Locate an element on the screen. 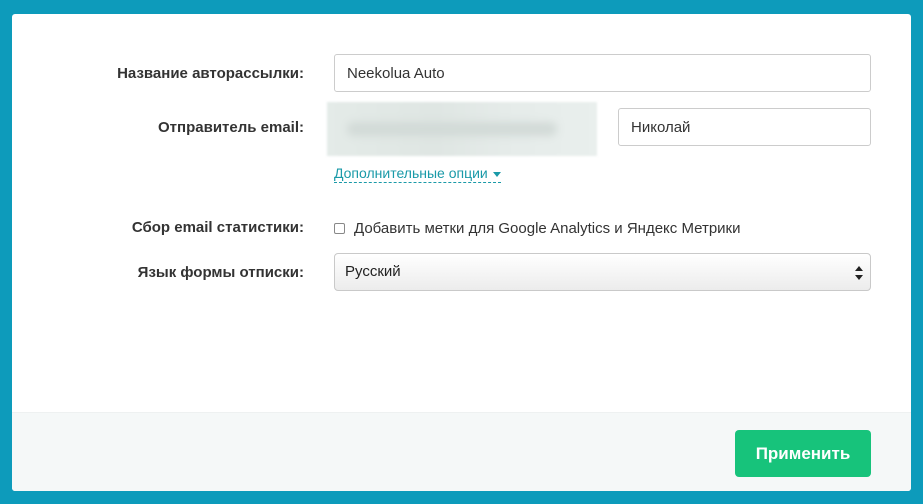 The image size is (923, 504). extra-options-link: Дополнительные опции is located at coordinates (417, 174).